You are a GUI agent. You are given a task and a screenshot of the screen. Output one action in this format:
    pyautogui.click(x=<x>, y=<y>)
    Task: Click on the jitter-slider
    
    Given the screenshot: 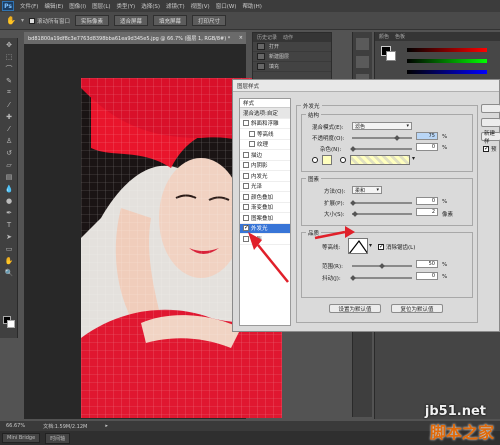 What is the action you would take?
    pyautogui.click(x=382, y=278)
    